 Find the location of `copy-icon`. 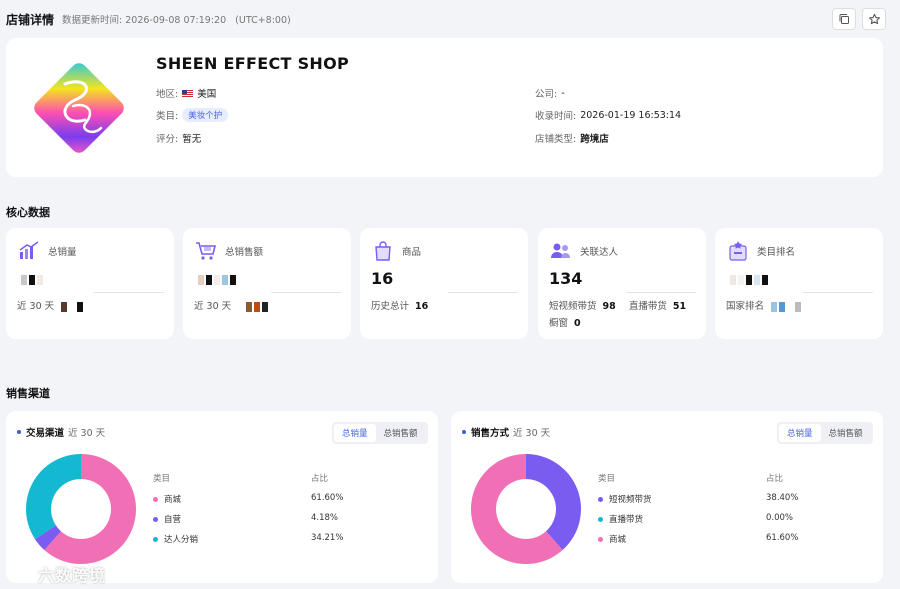

copy-icon is located at coordinates (844, 19).